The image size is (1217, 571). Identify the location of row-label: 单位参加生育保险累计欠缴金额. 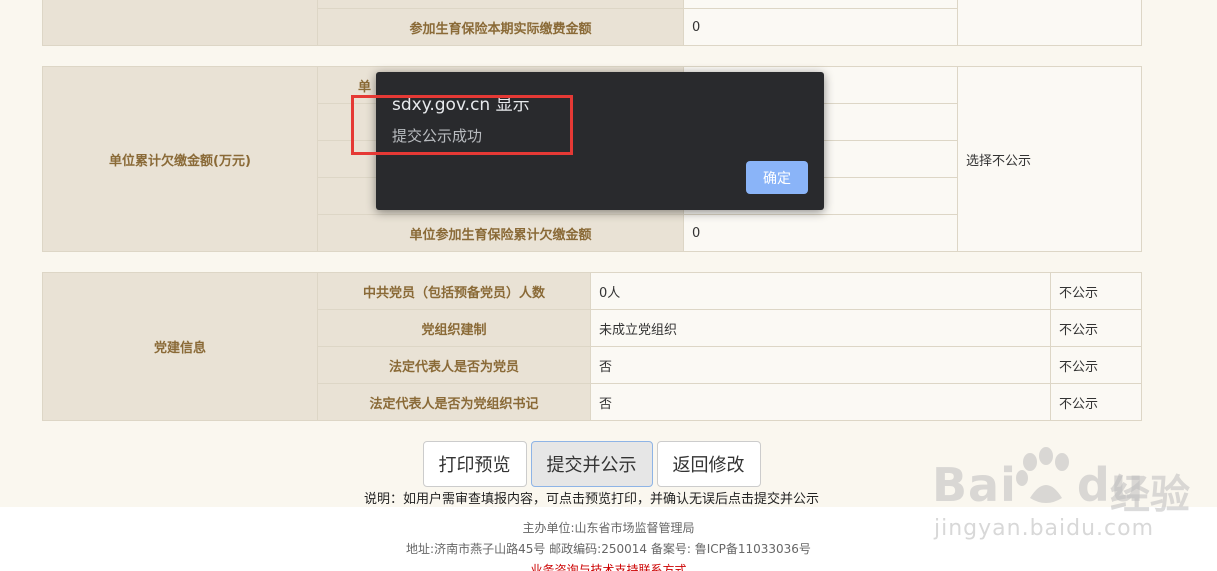
(500, 233).